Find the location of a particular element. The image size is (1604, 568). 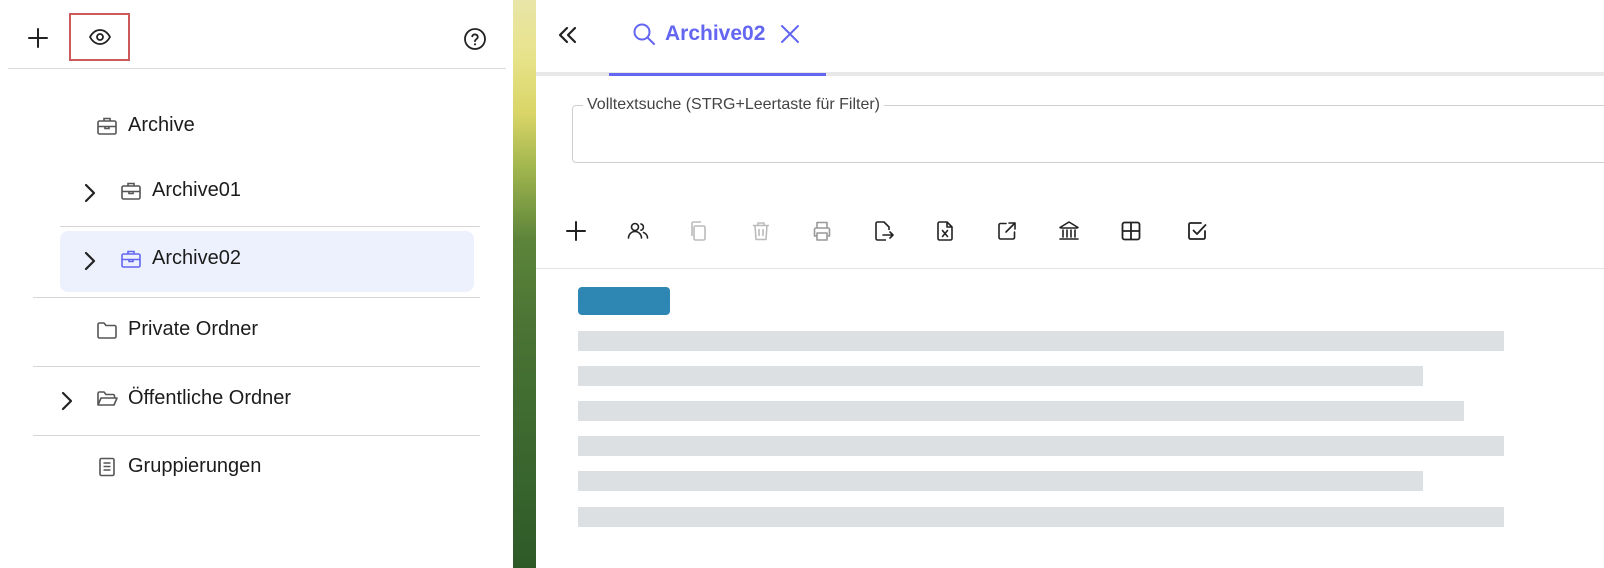

new-button is located at coordinates (576, 231).